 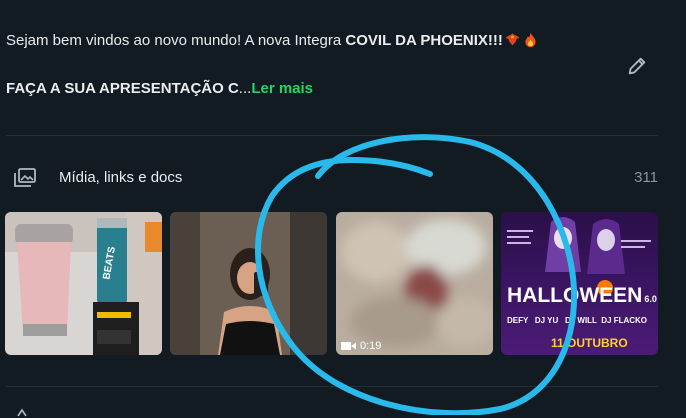 I want to click on video-duration-badge: 0:19, so click(x=361, y=346).